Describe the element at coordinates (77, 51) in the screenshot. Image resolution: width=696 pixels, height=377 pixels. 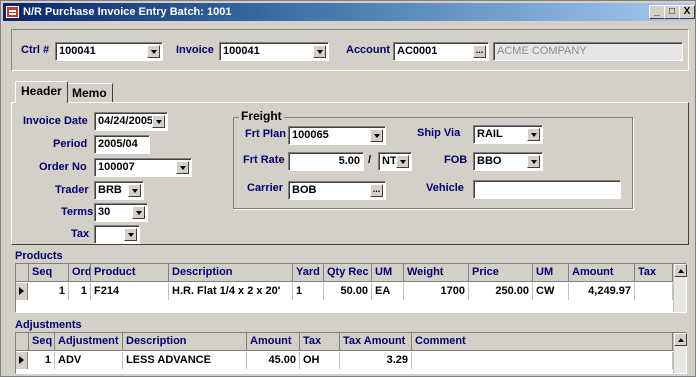
I see `ctrl-value: 100041` at that location.